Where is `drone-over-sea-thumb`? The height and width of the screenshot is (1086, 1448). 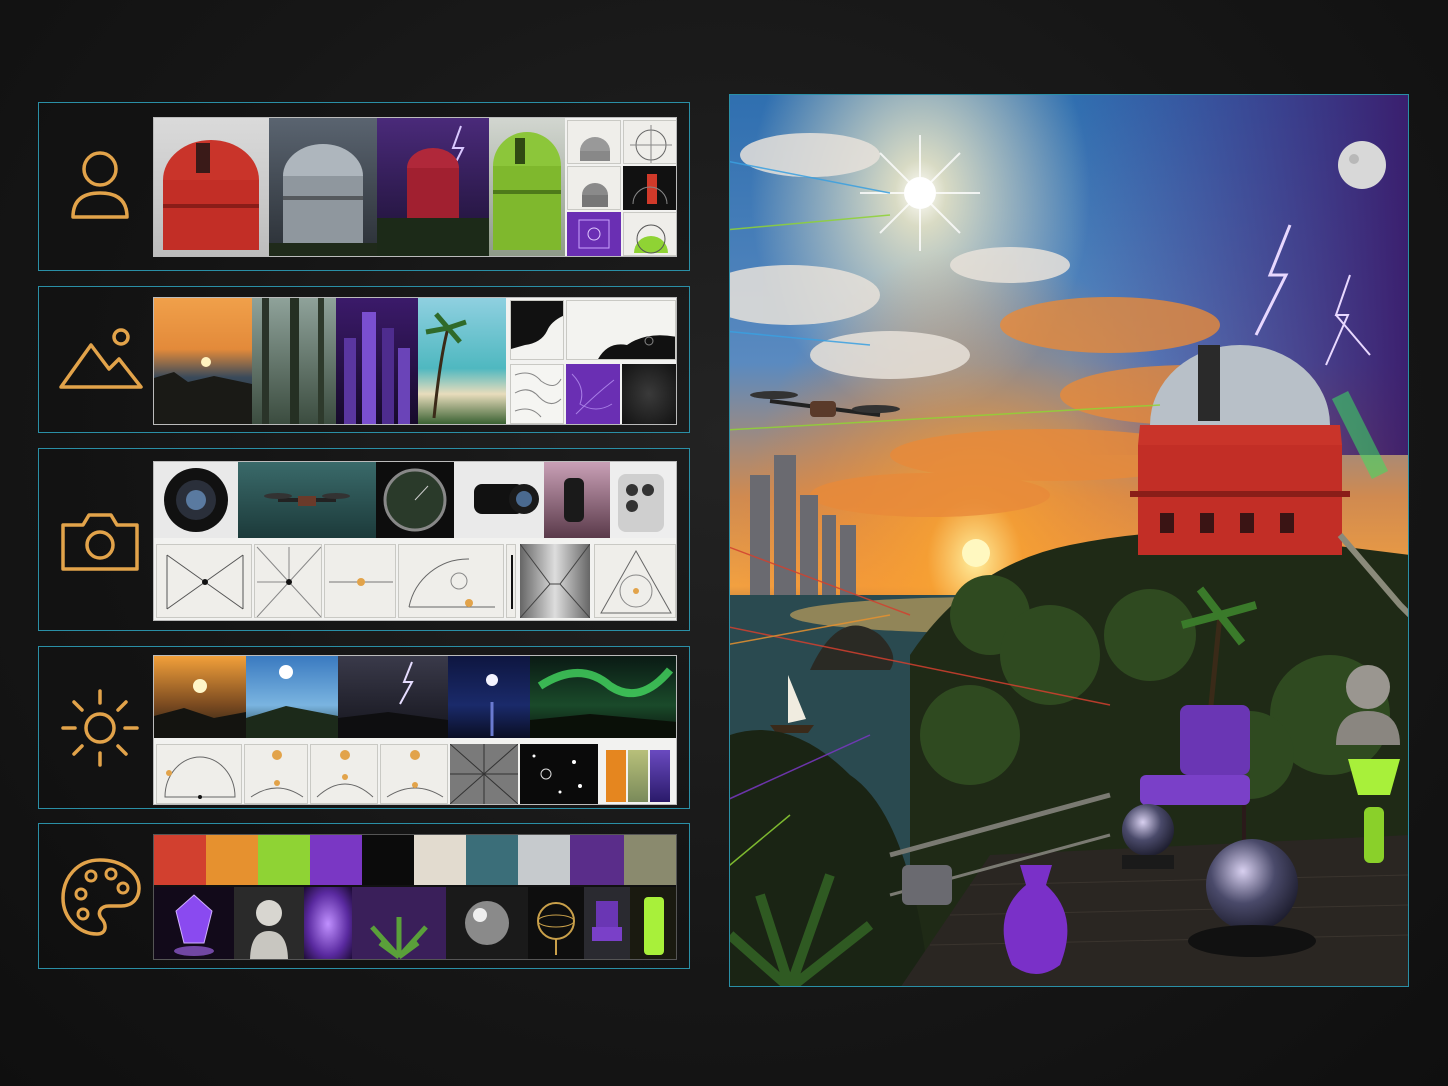
drone-over-sea-thumb is located at coordinates (307, 500).